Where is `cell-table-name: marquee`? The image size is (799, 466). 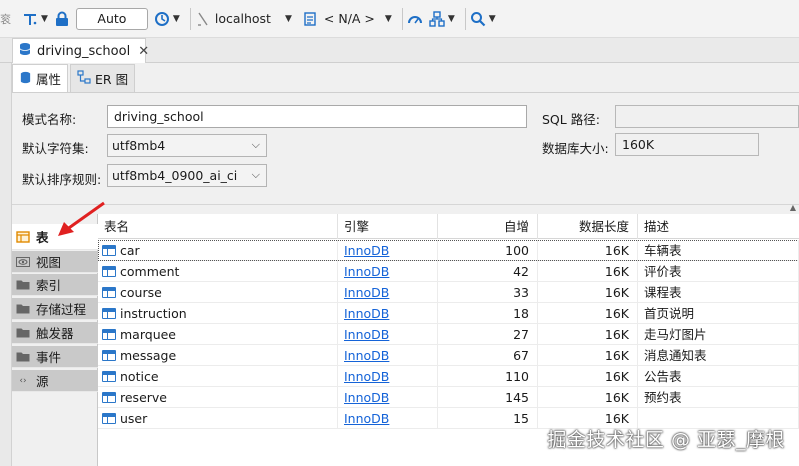 cell-table-name: marquee is located at coordinates (218, 334).